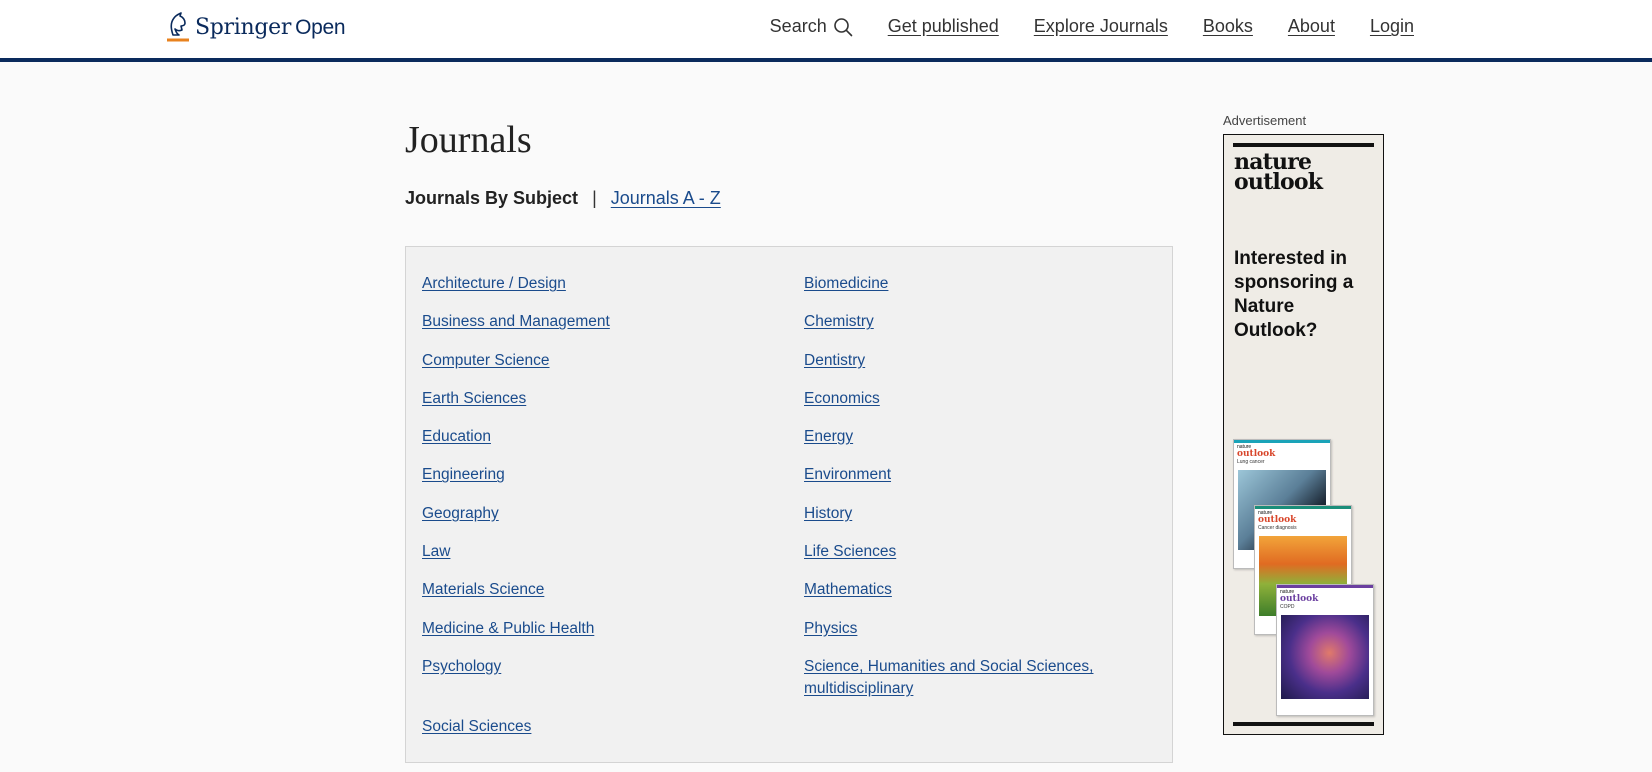  What do you see at coordinates (1251, 462) in the screenshot?
I see `cover-topic: Lung cancer` at bounding box center [1251, 462].